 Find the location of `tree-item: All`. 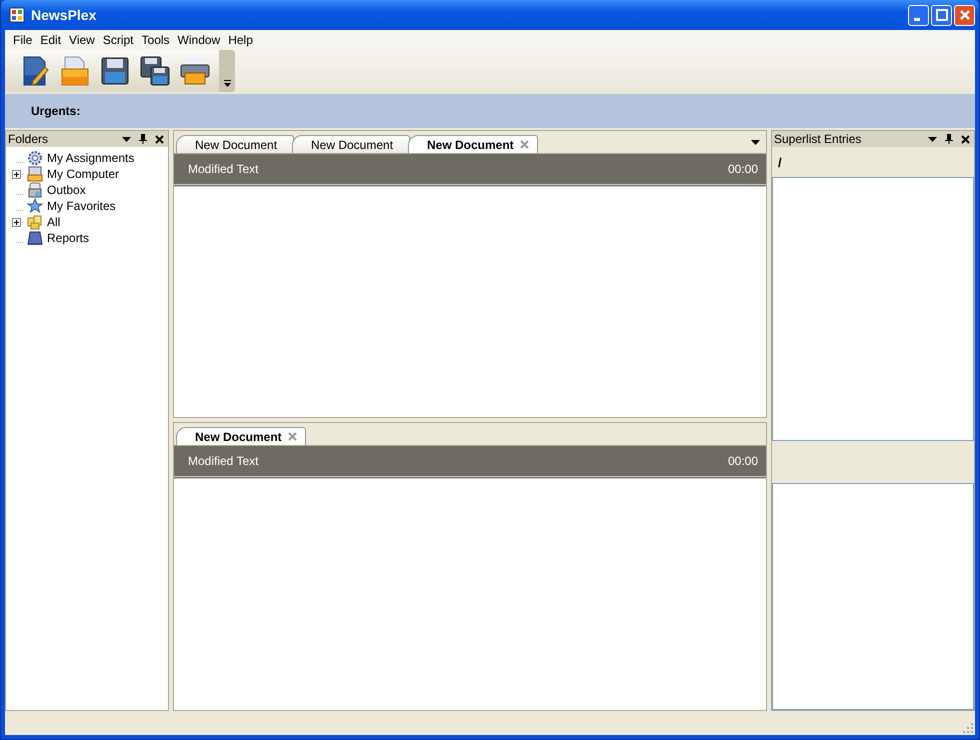

tree-item: All is located at coordinates (54, 222).